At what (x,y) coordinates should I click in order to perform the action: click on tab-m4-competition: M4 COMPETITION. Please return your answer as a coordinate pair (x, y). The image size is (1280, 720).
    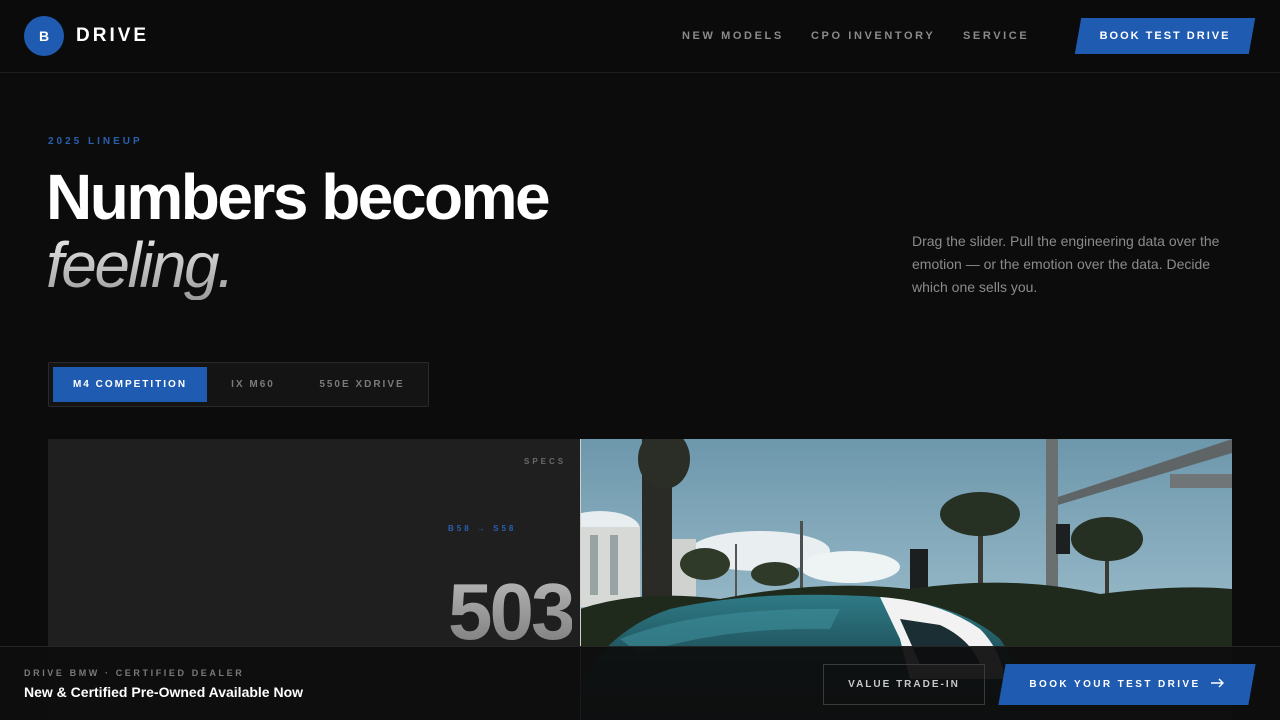
    Looking at the image, I should click on (130, 384).